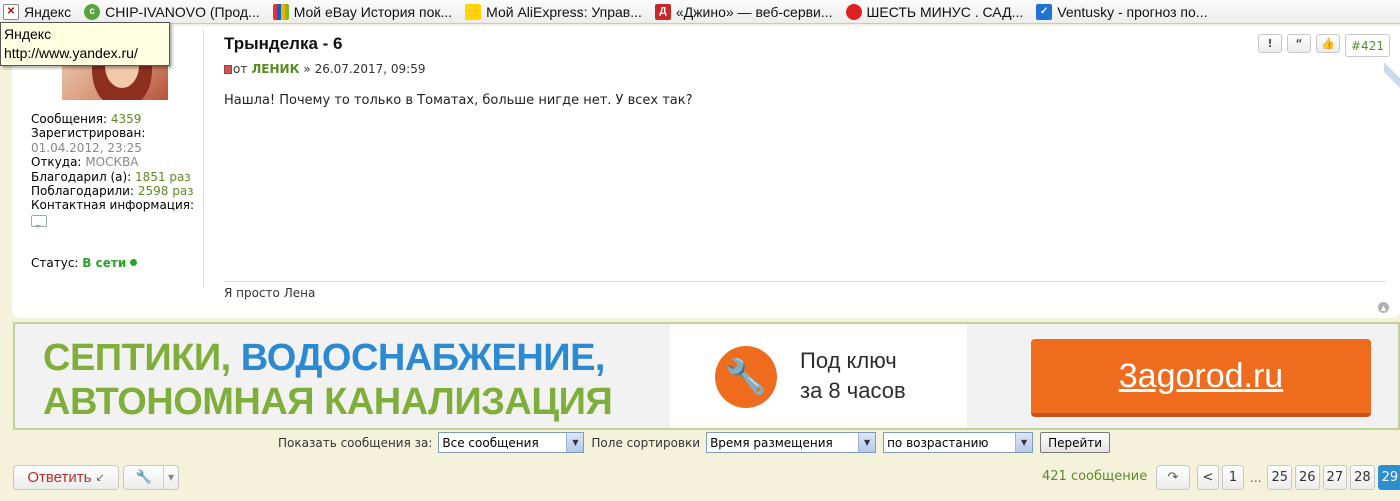  Describe the element at coordinates (1299, 43) in the screenshot. I see `quote-button: “` at that location.